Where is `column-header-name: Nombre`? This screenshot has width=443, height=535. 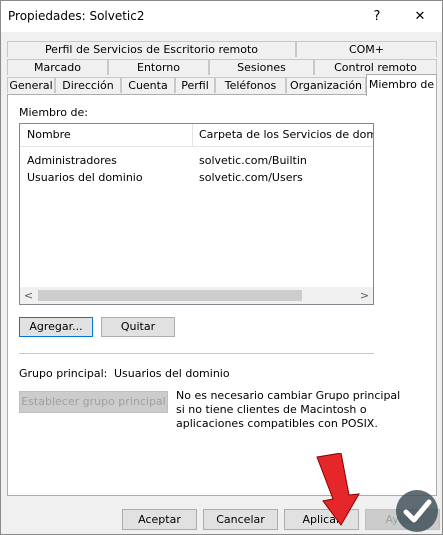
column-header-name: Nombre is located at coordinates (107, 134).